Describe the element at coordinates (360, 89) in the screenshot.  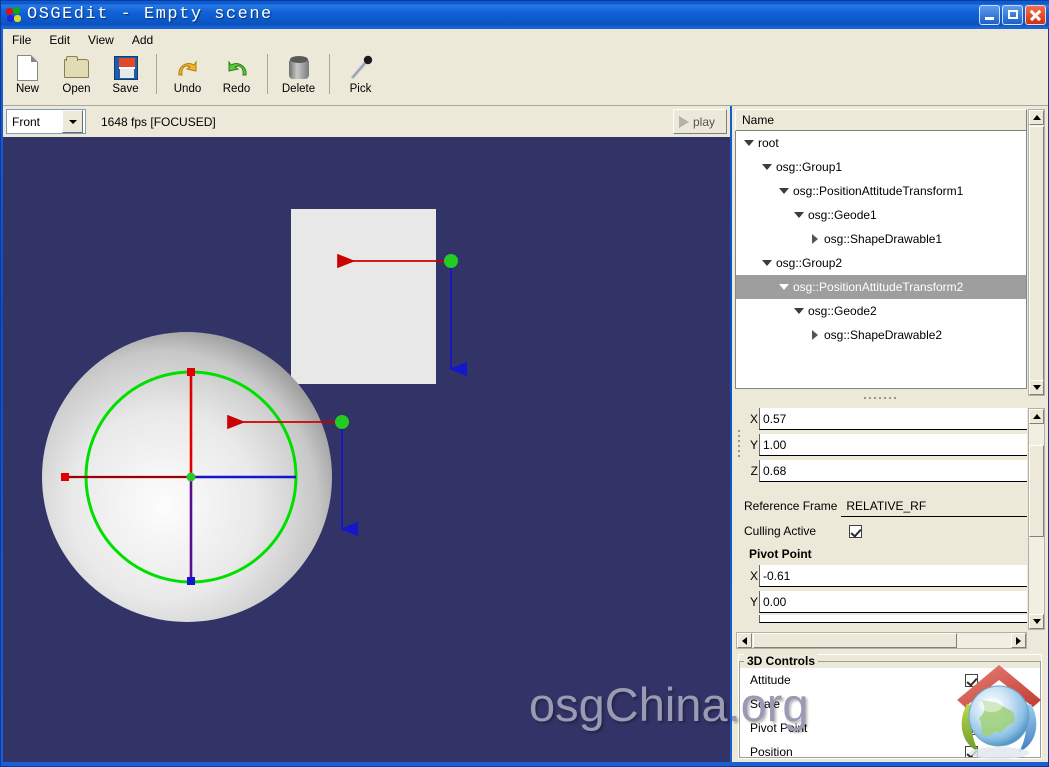
I see `pick-button-label: Pick` at that location.